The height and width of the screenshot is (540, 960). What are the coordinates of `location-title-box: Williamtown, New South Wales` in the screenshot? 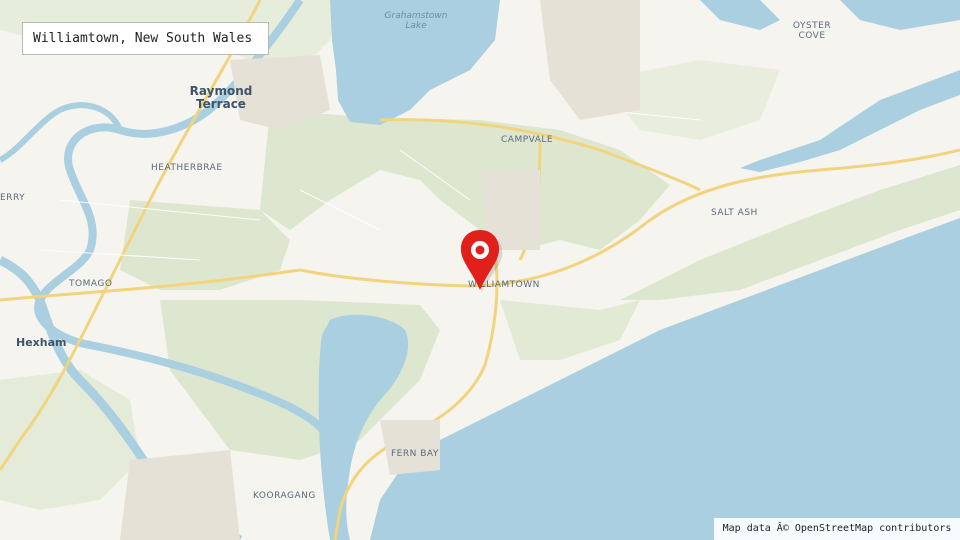 It's located at (145, 38).